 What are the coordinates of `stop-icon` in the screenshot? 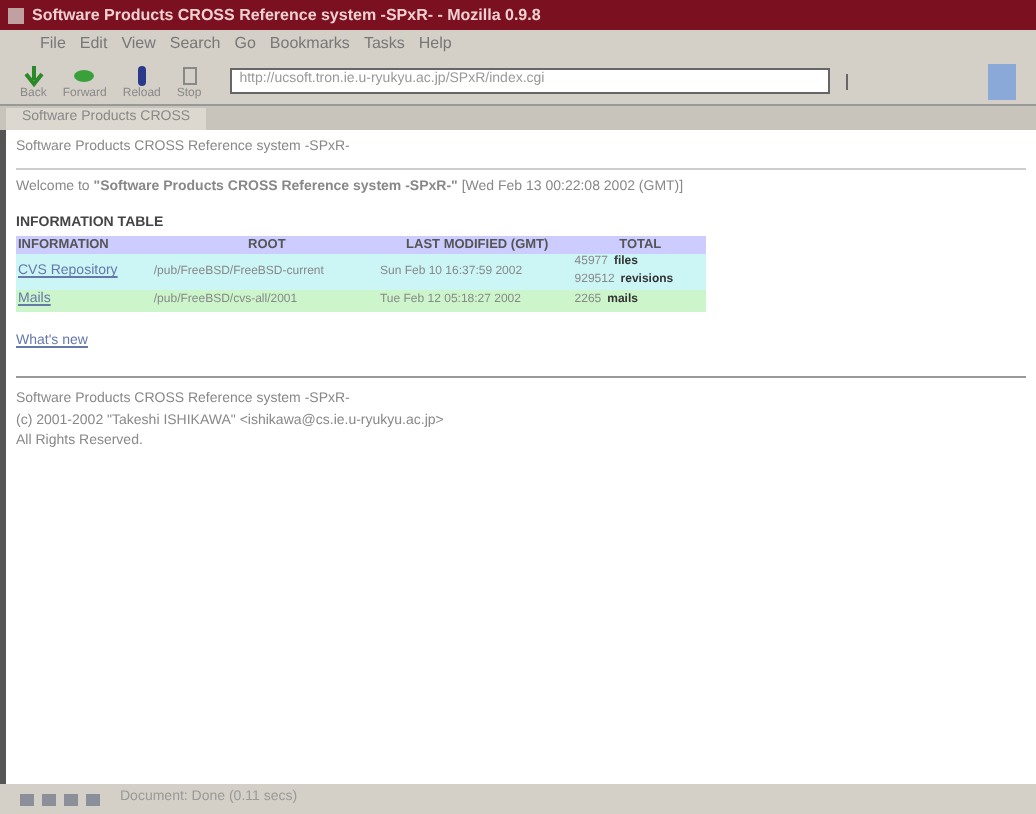 It's located at (189, 75).